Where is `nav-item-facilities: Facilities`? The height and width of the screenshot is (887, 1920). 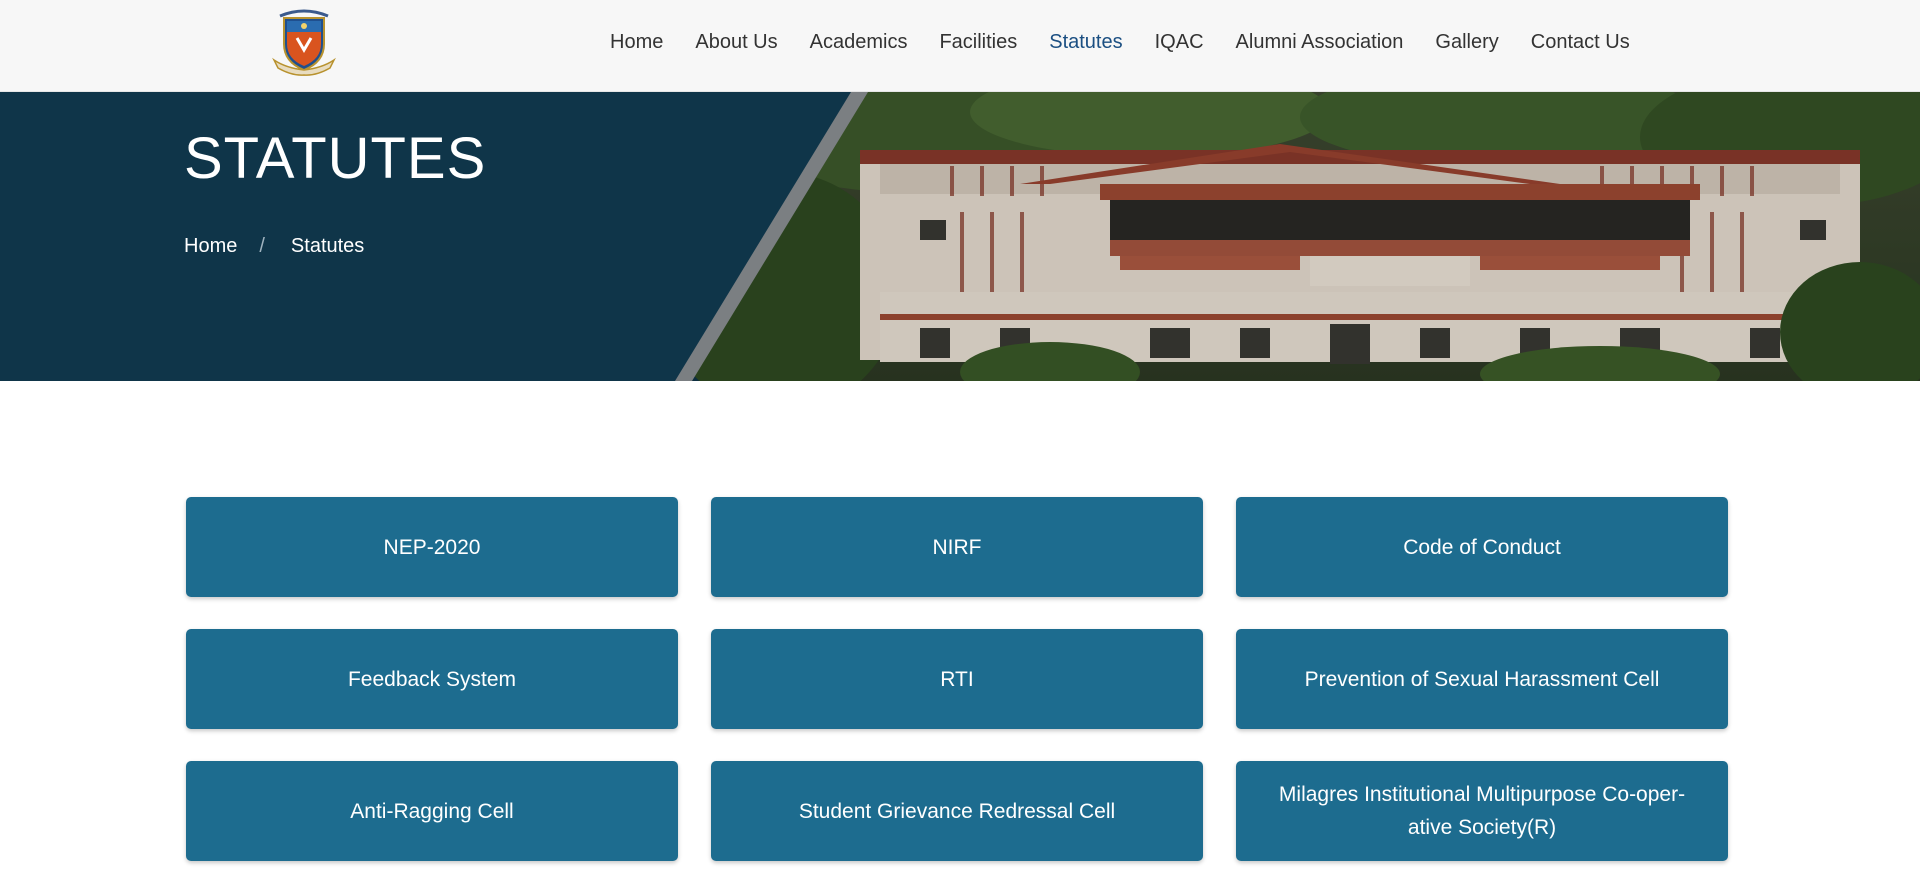
nav-item-facilities: Facilities is located at coordinates (978, 42).